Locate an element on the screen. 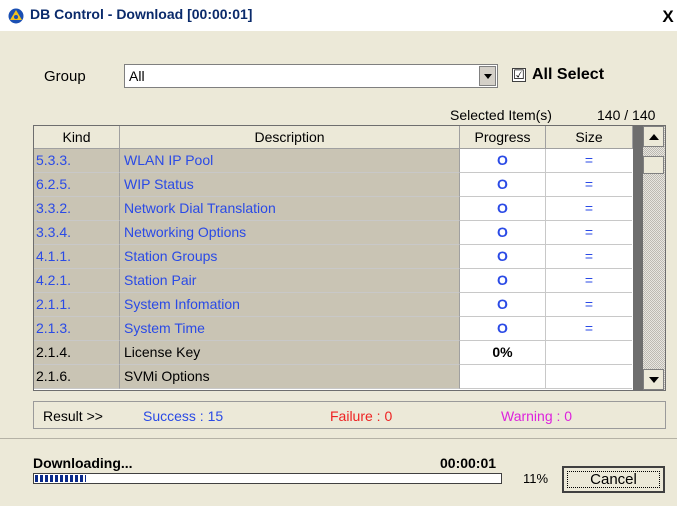 The image size is (677, 506). success-count: Success : 15 is located at coordinates (183, 416).